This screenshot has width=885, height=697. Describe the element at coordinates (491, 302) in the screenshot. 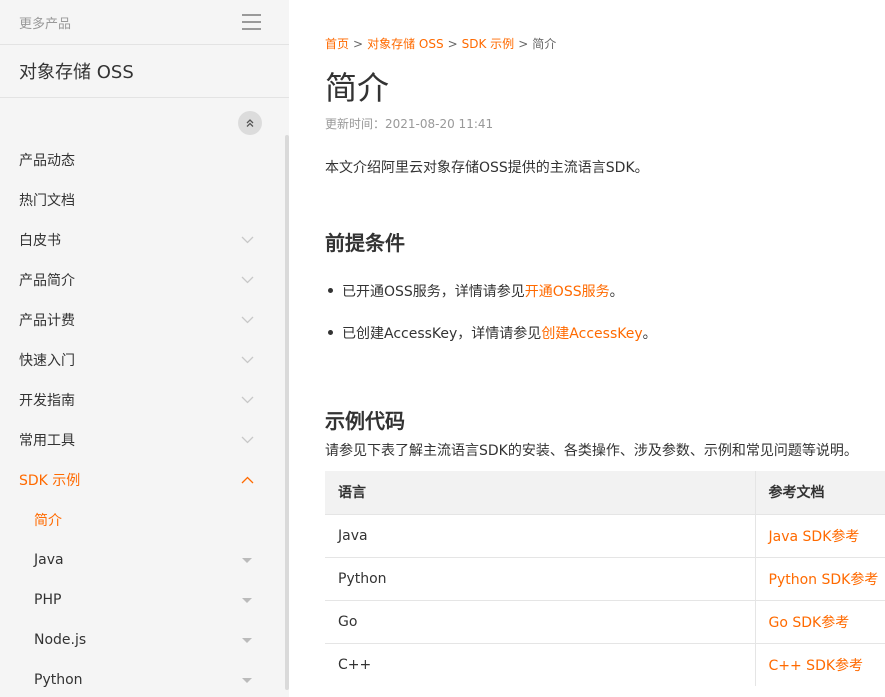

I see `prereq-item: 已开通OSS服务，详情请参见开通OSS服务。` at that location.